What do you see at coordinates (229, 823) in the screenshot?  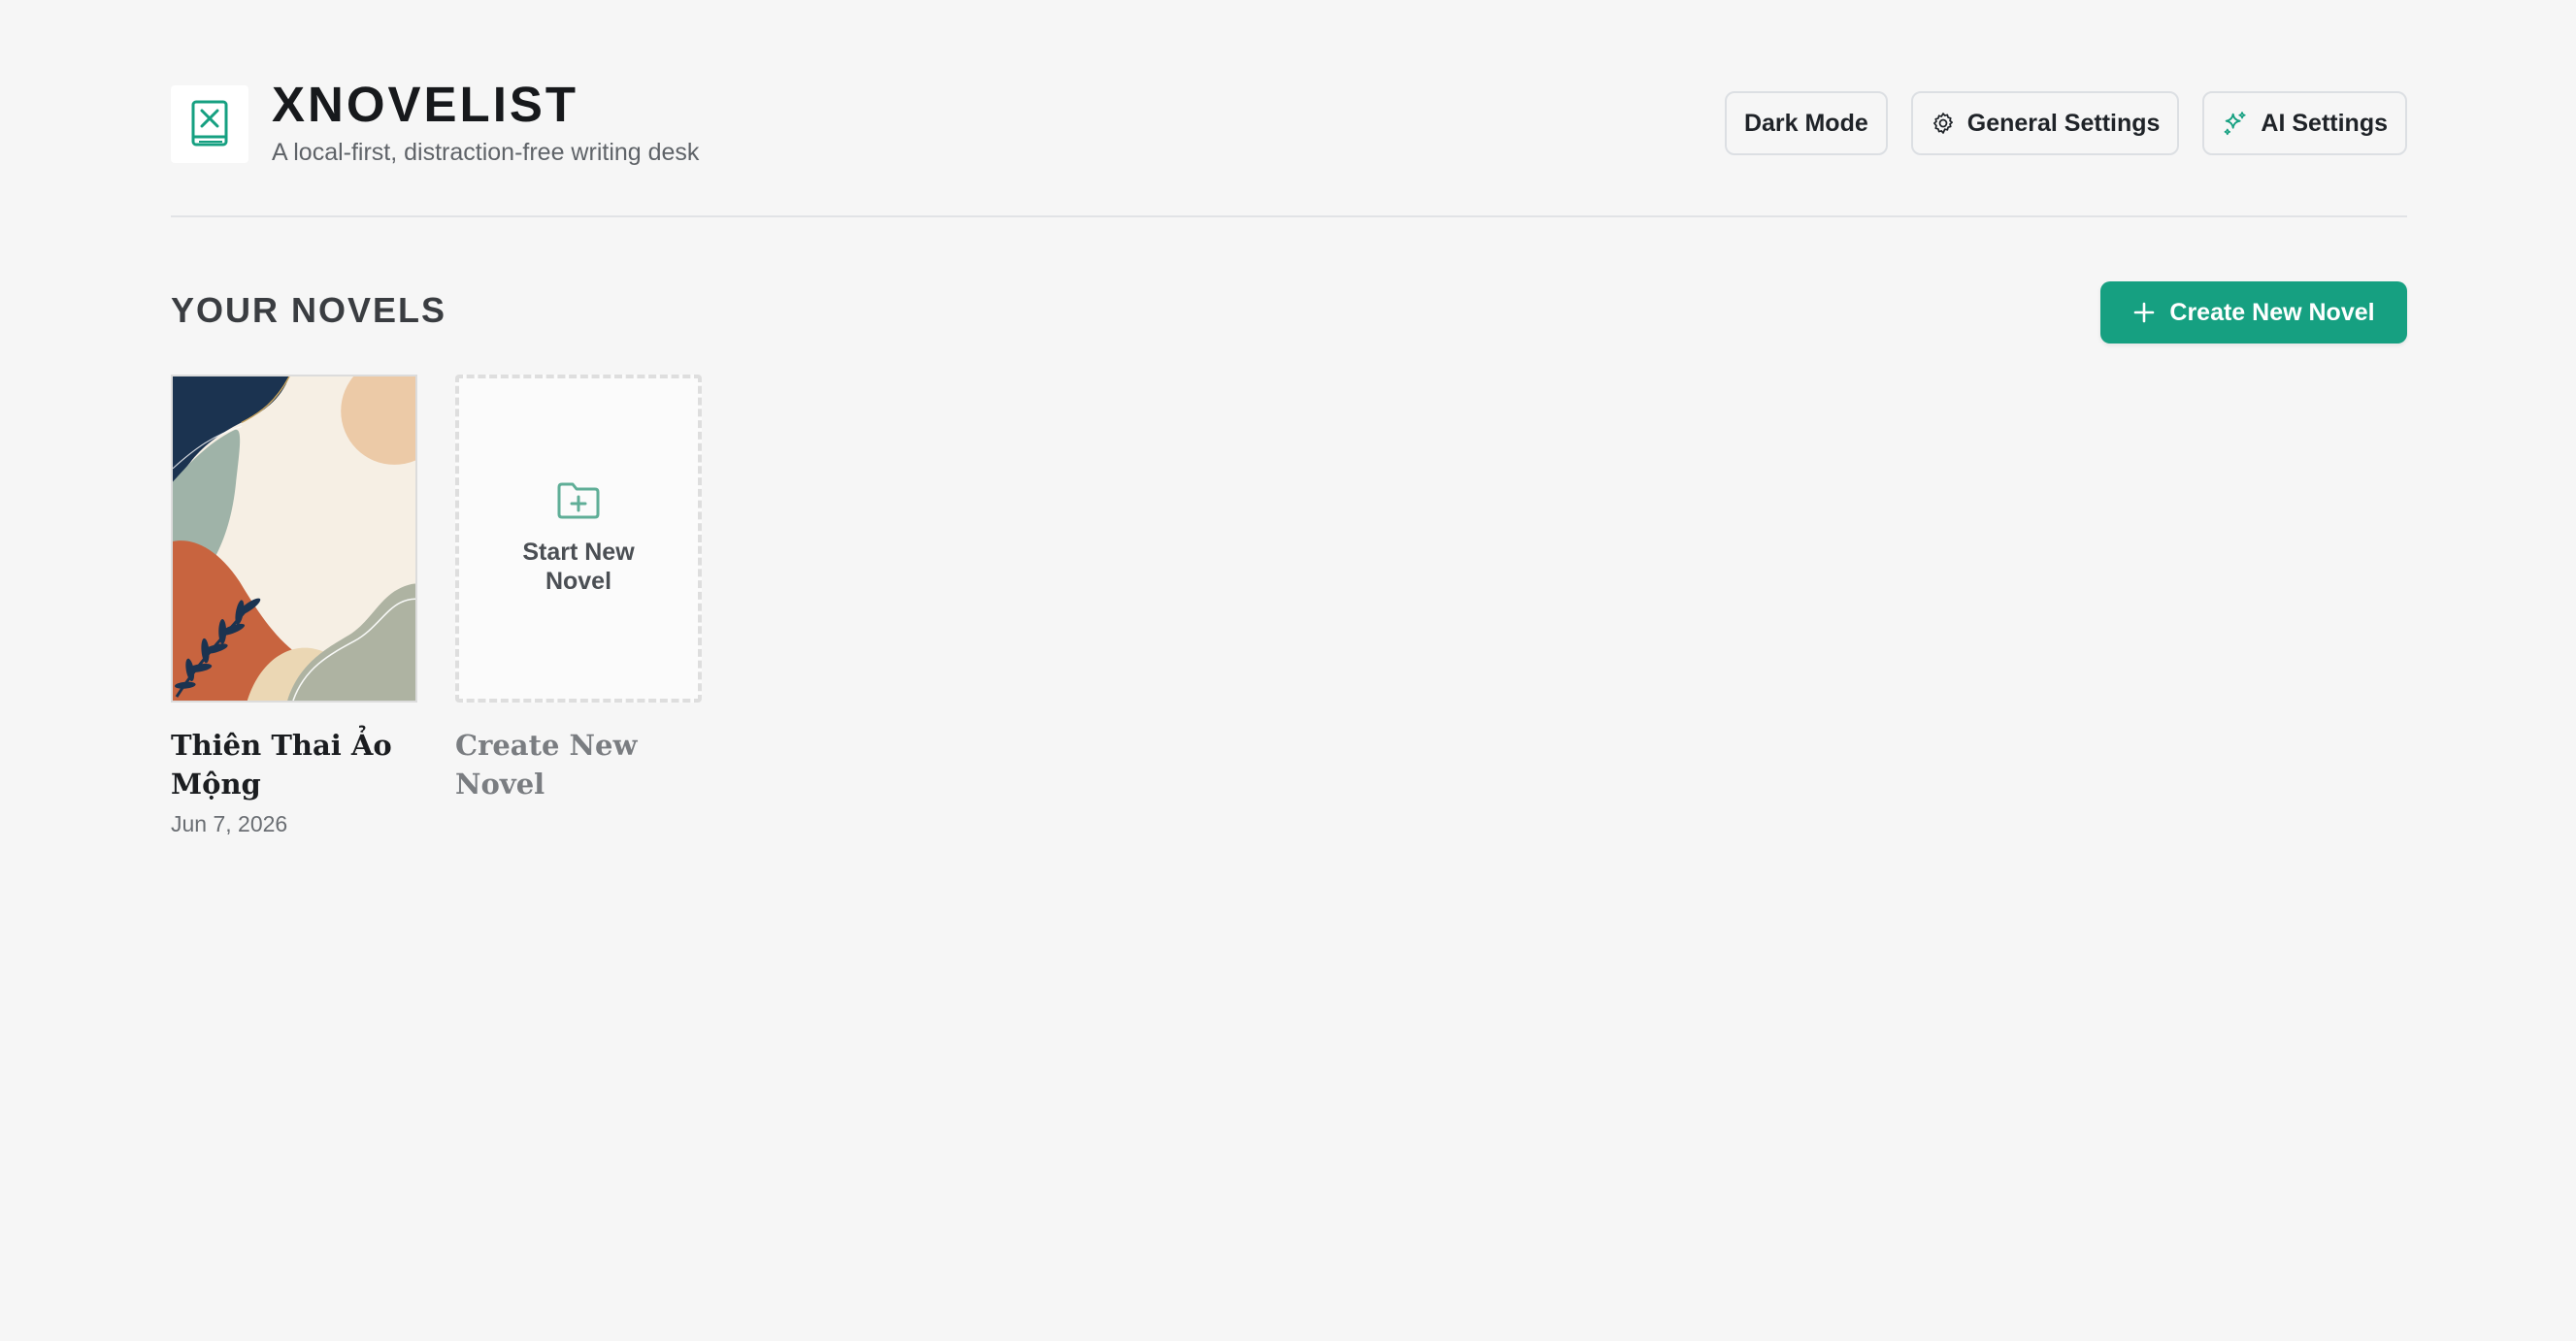 I see `novel-date: Jun 7, 2026` at bounding box center [229, 823].